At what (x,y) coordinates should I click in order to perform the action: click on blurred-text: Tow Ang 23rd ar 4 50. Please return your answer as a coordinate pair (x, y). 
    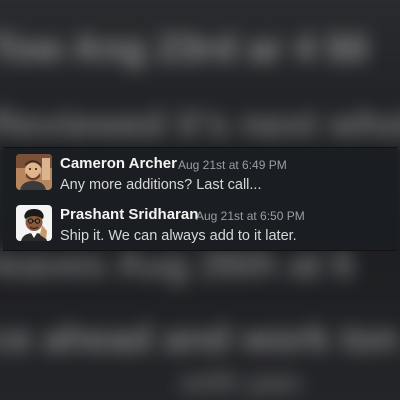
    Looking at the image, I should click on (184, 49).